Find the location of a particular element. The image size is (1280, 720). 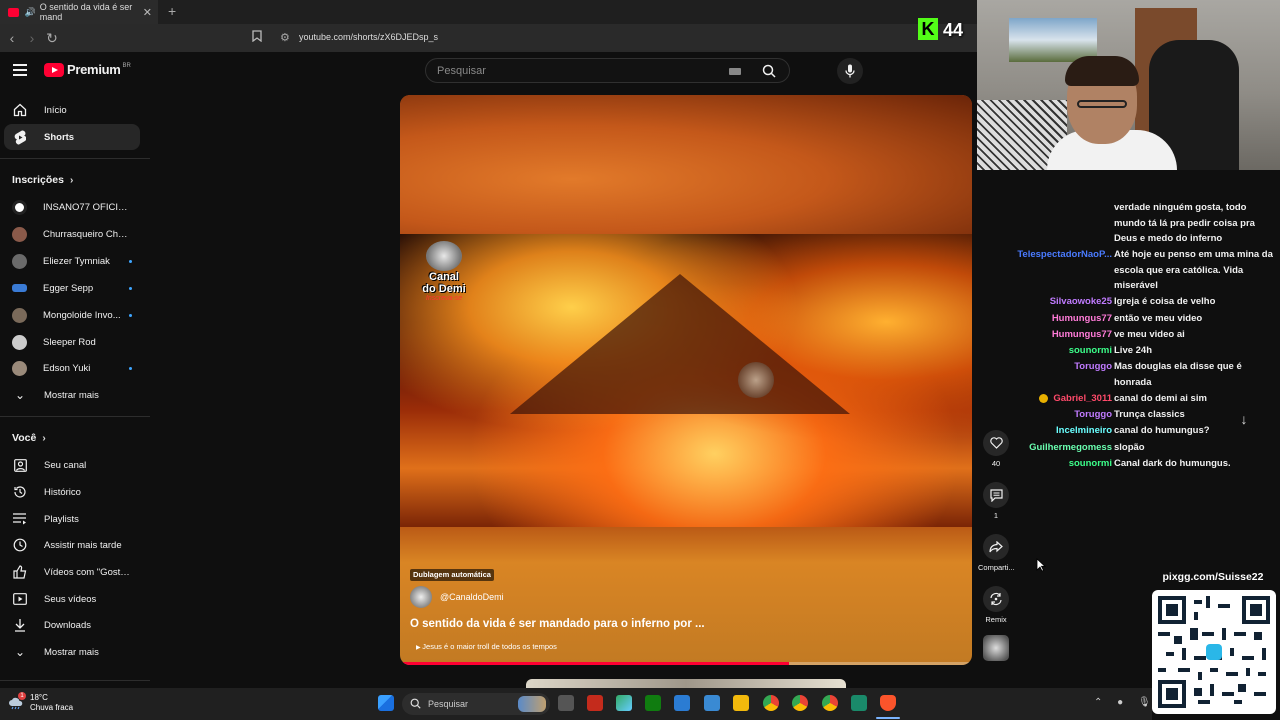

share-button is located at coordinates (996, 547).